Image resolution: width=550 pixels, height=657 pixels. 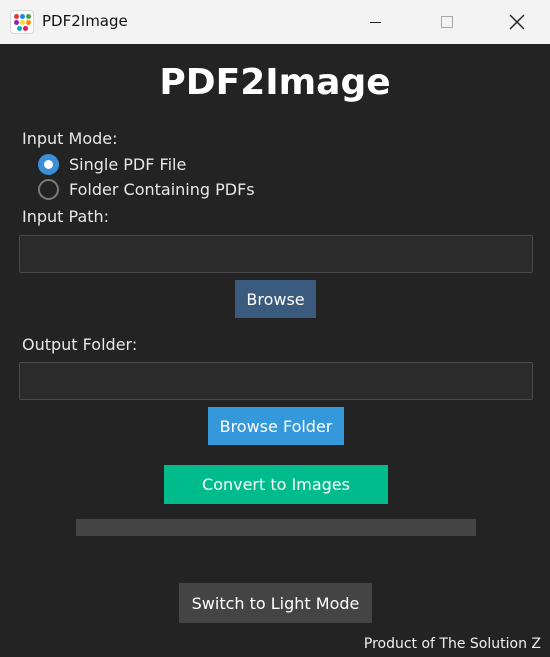 What do you see at coordinates (48, 164) in the screenshot?
I see `radio-checked-icon` at bounding box center [48, 164].